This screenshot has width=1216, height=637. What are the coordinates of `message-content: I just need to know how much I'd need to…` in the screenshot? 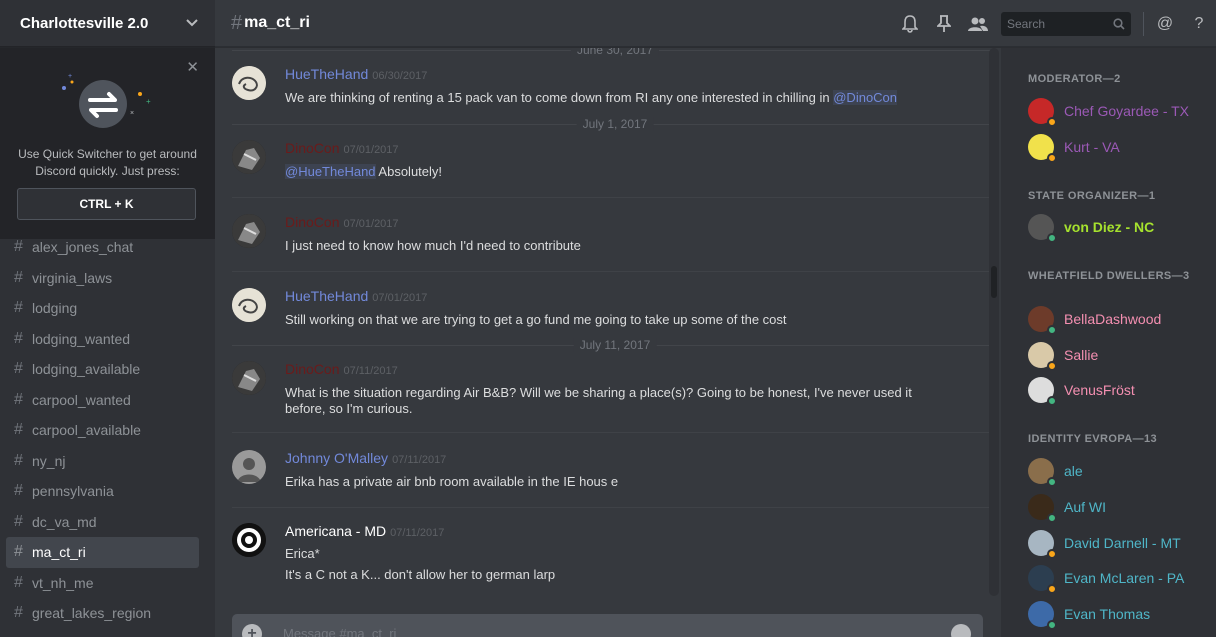 It's located at (433, 245).